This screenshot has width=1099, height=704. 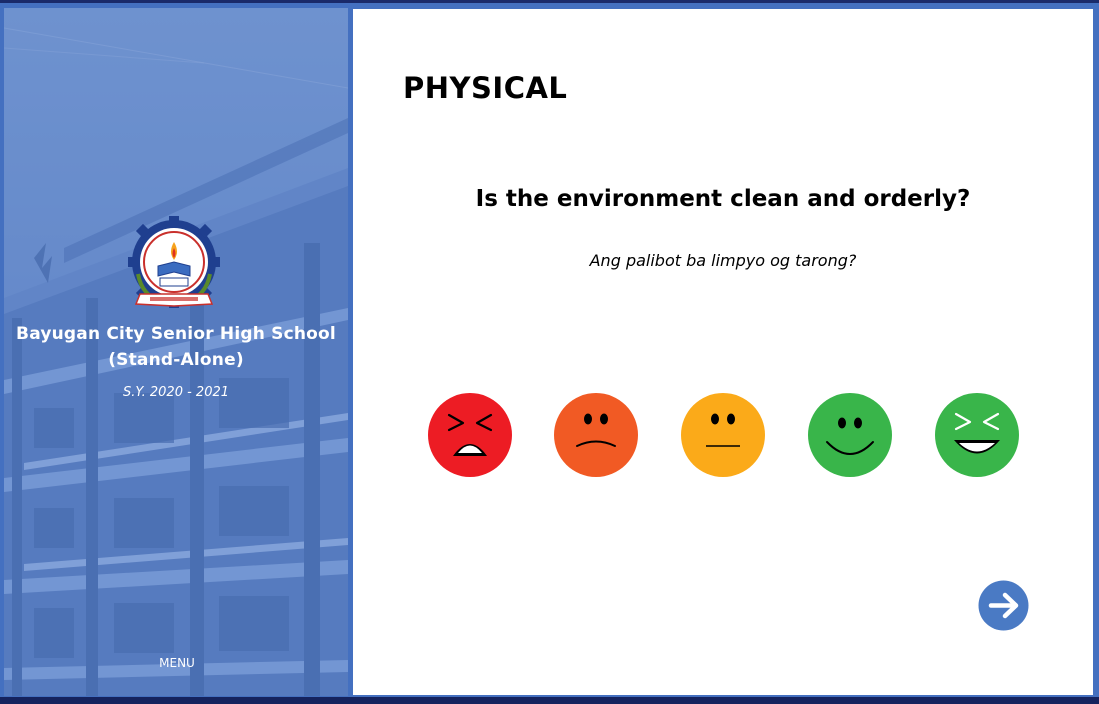 I want to click on top-strip, so click(x=549, y=1).